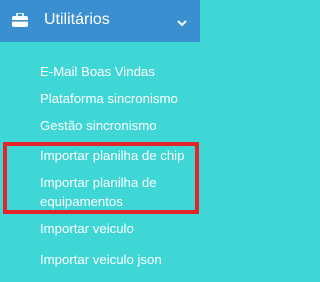 The image size is (320, 282). Describe the element at coordinates (109, 98) in the screenshot. I see `menu-item-plataforma-sincronismo: Plataforma sincronismo` at that location.